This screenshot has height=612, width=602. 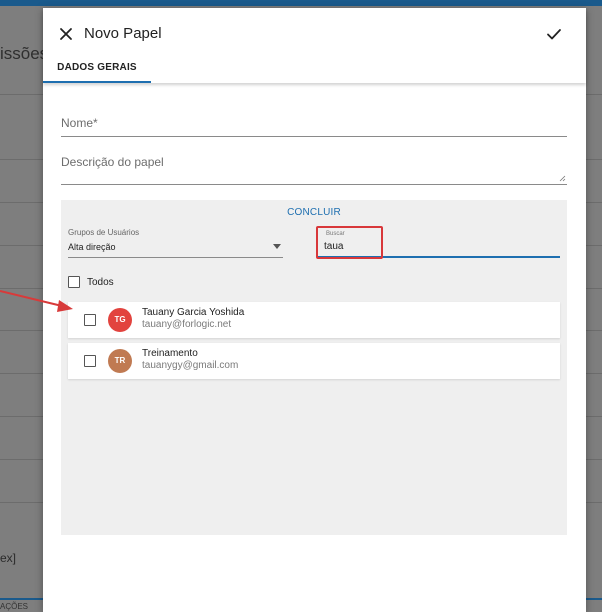 I want to click on confirm-button, so click(x=554, y=34).